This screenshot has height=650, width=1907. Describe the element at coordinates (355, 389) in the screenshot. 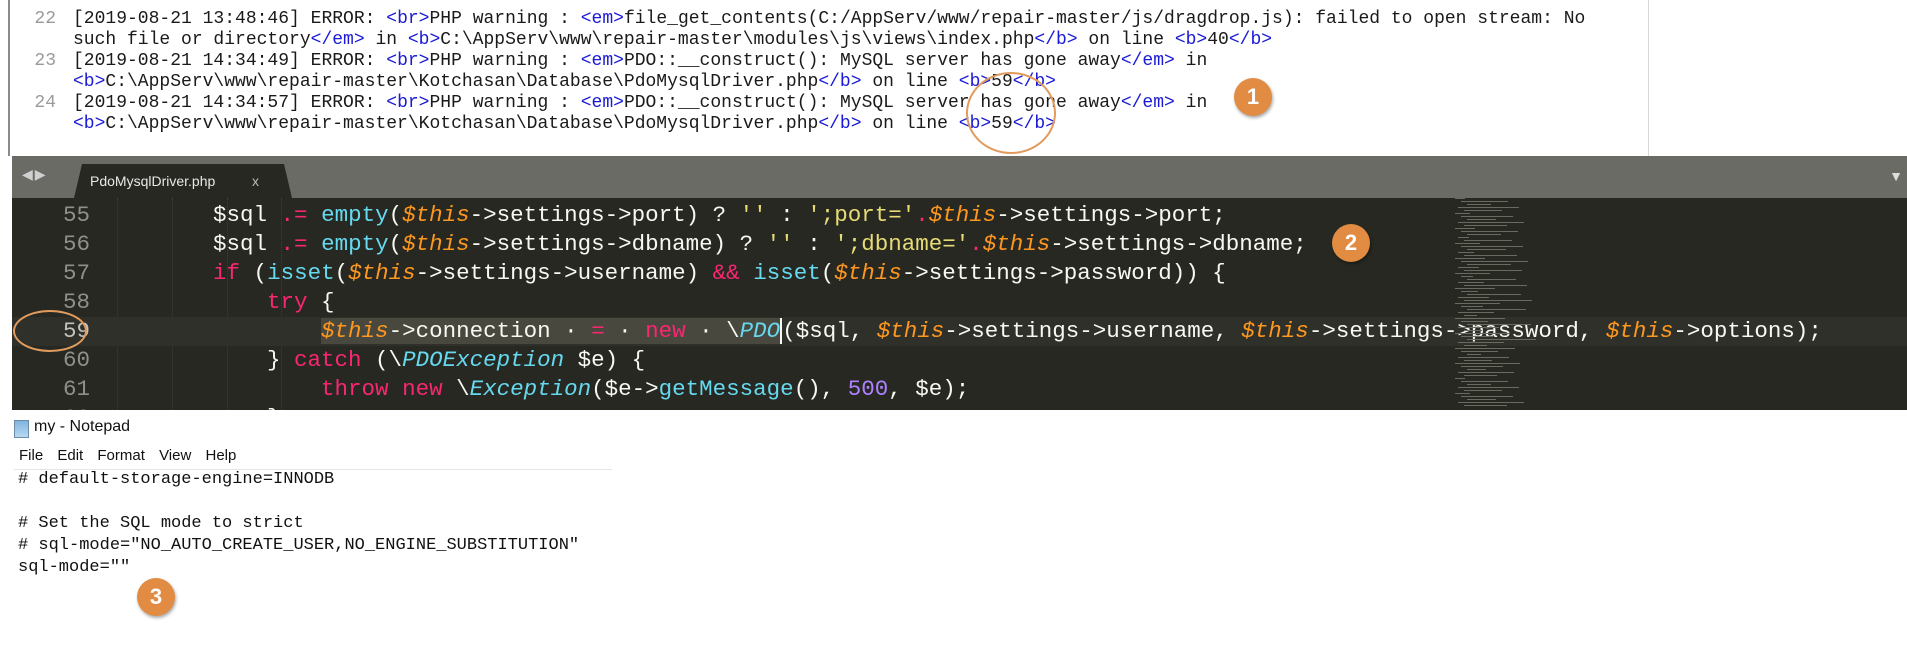

I see `code-token: throw` at that location.